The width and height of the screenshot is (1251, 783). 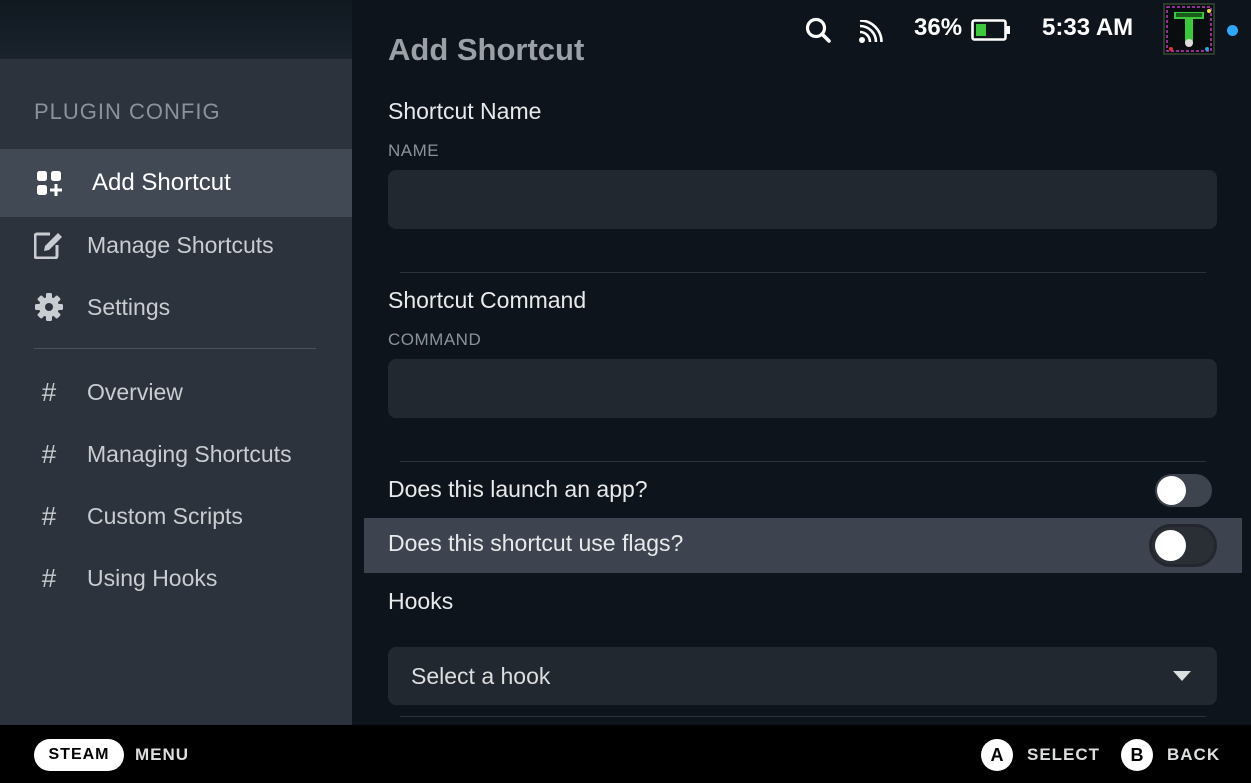 I want to click on sidebar-item-managing-shortcuts: # Managing Shortcuts, so click(x=176, y=454).